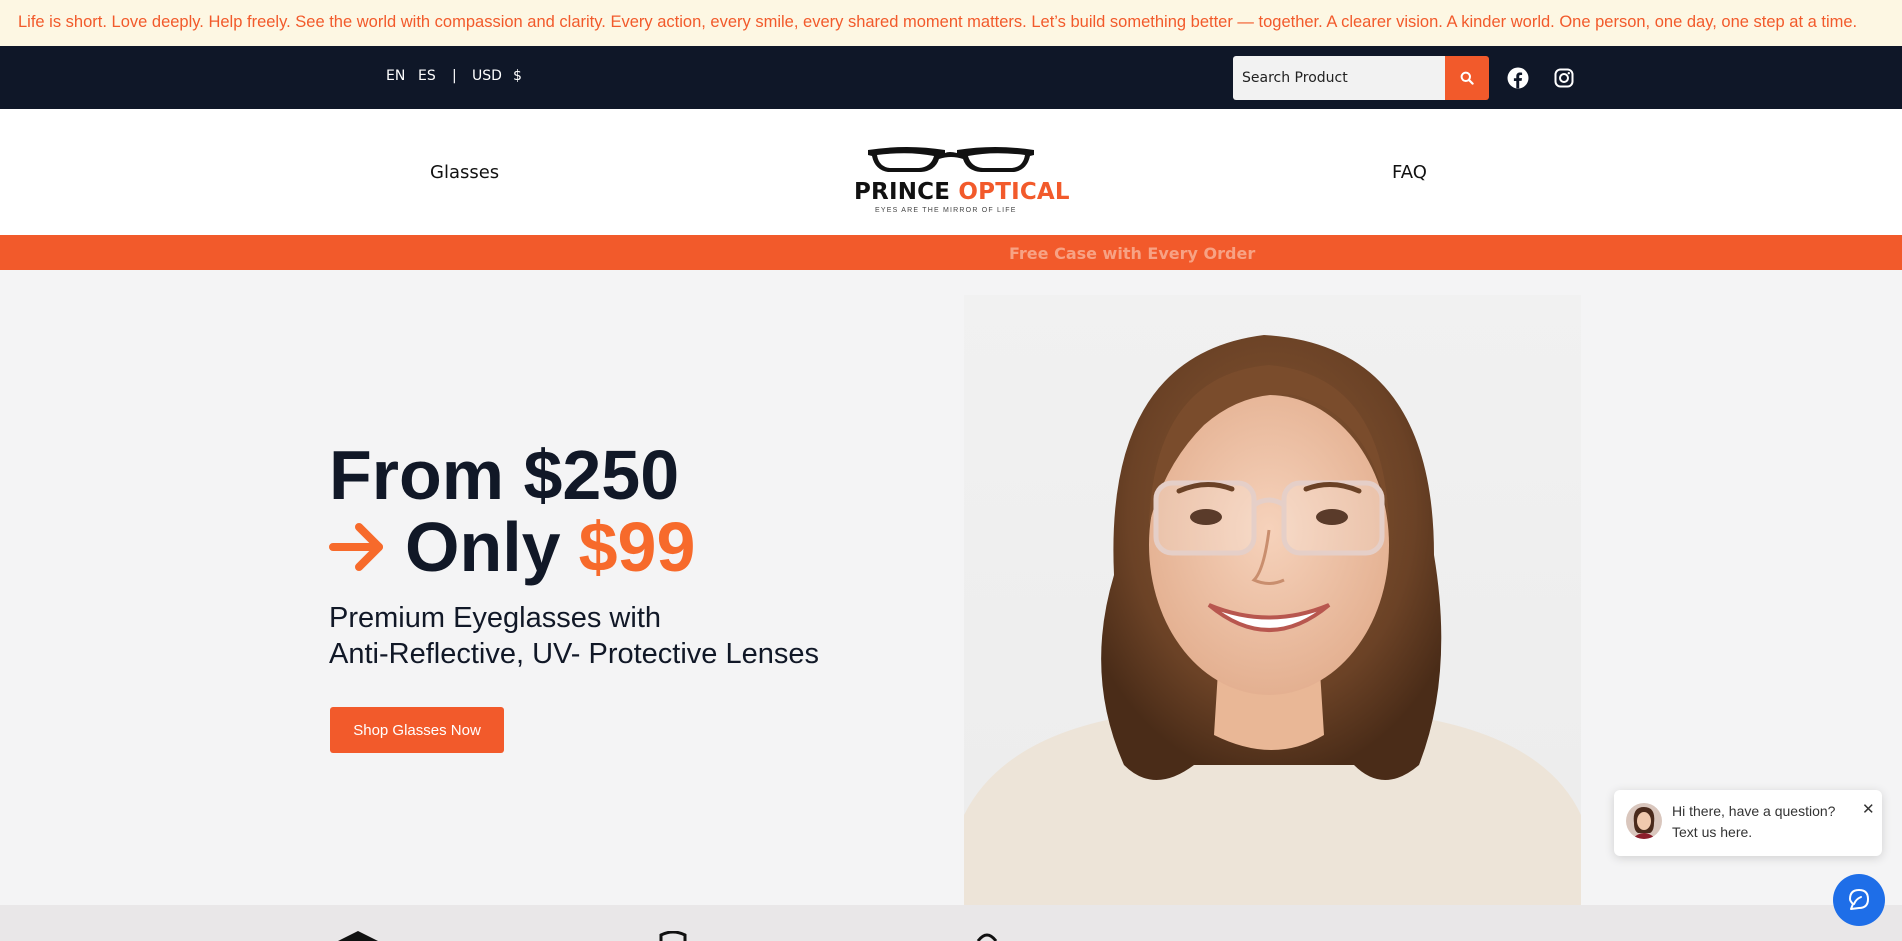 Image resolution: width=1902 pixels, height=941 pixels. I want to click on facebook-icon, so click(1518, 78).